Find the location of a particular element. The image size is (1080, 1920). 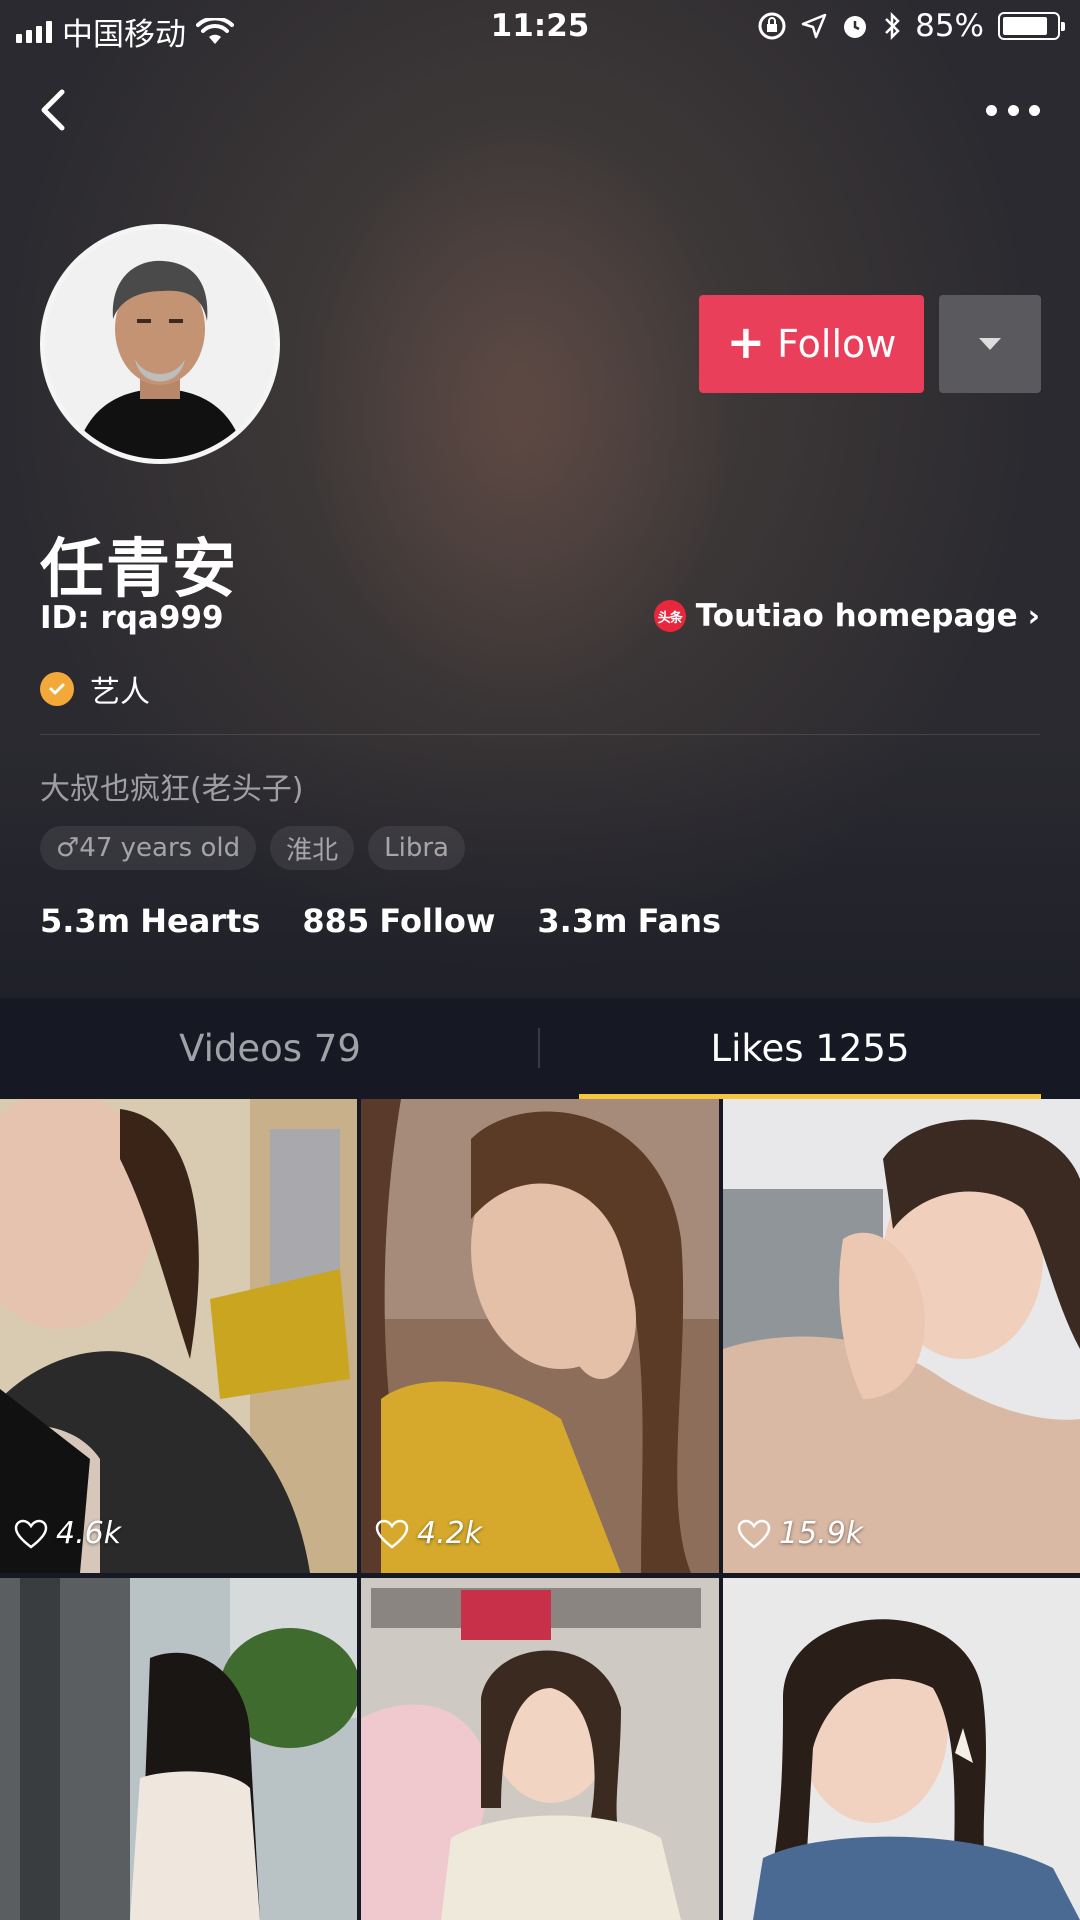

profile-stats: 5.3m Hearts 885 Follow 3.3m Fans is located at coordinates (380, 921).